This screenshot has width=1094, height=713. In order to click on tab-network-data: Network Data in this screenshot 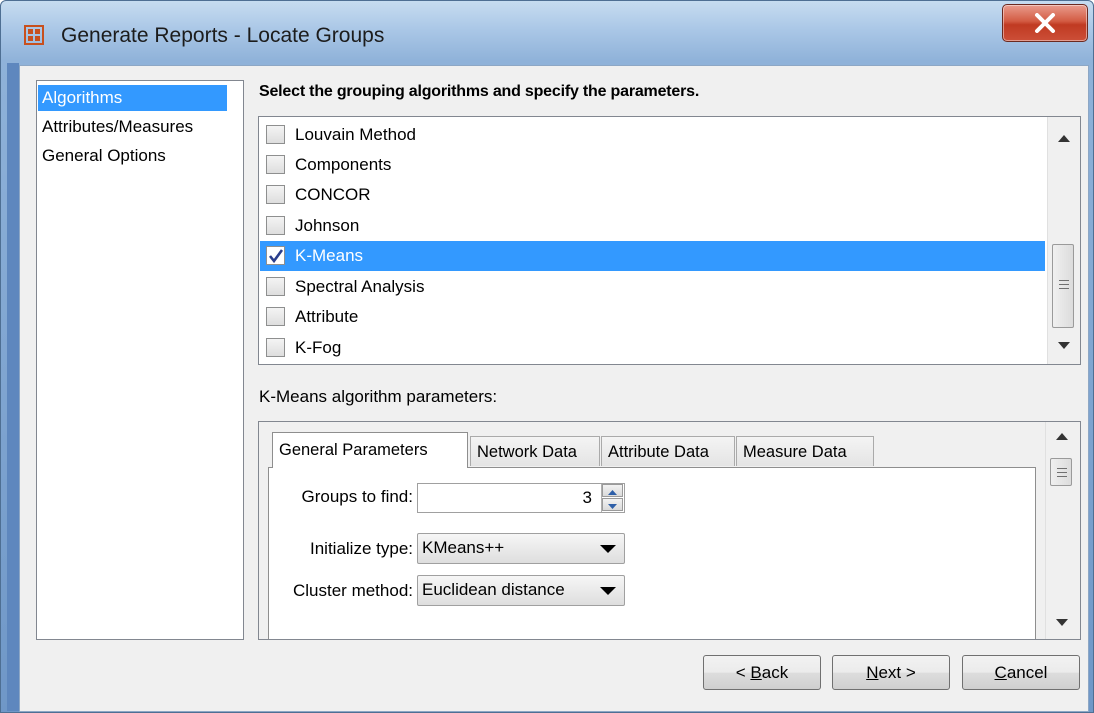, I will do `click(535, 451)`.